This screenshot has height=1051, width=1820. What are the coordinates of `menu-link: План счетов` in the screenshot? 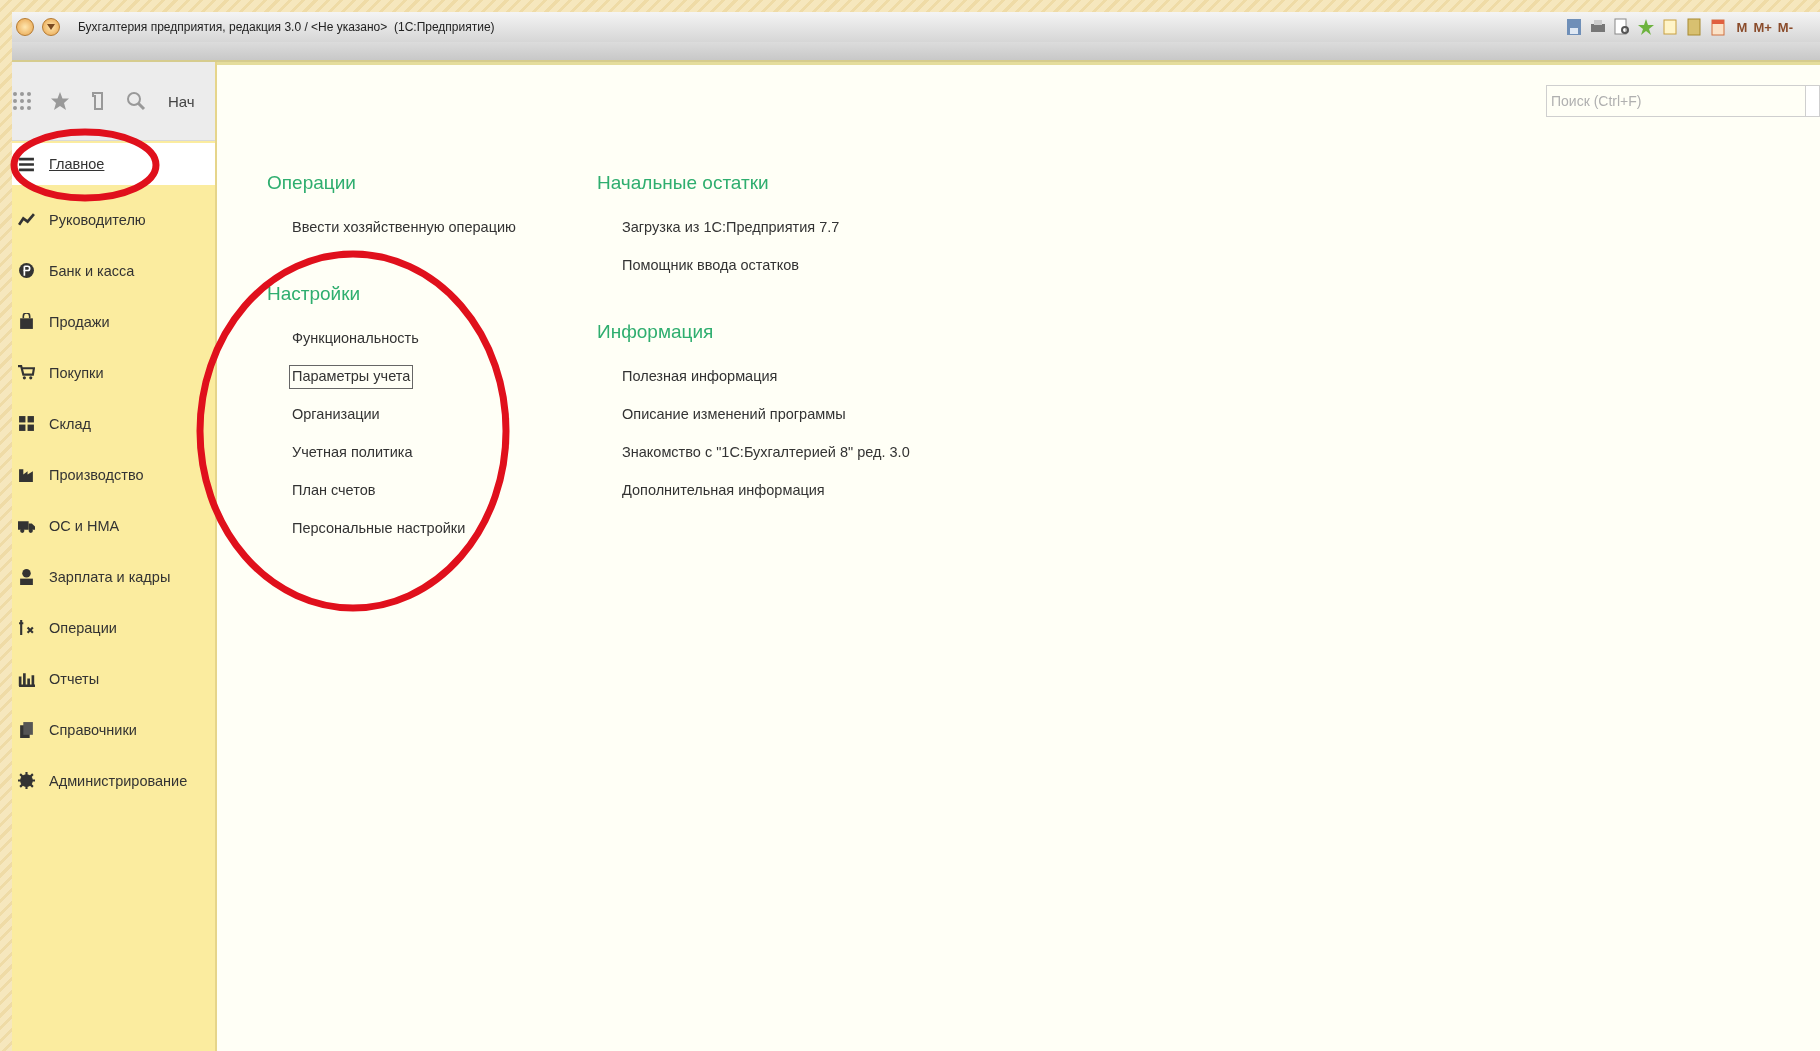 It's located at (334, 491).